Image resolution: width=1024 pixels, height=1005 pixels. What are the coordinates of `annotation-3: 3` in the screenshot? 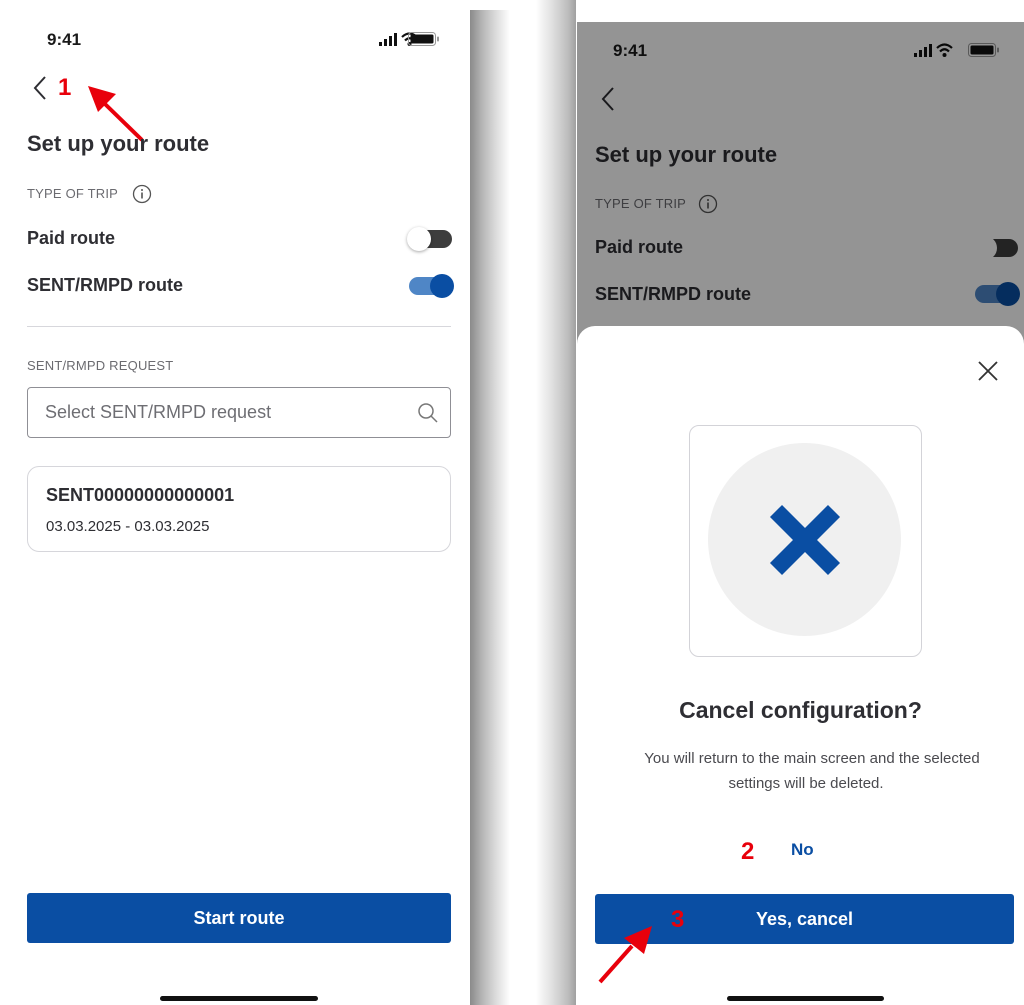 It's located at (678, 919).